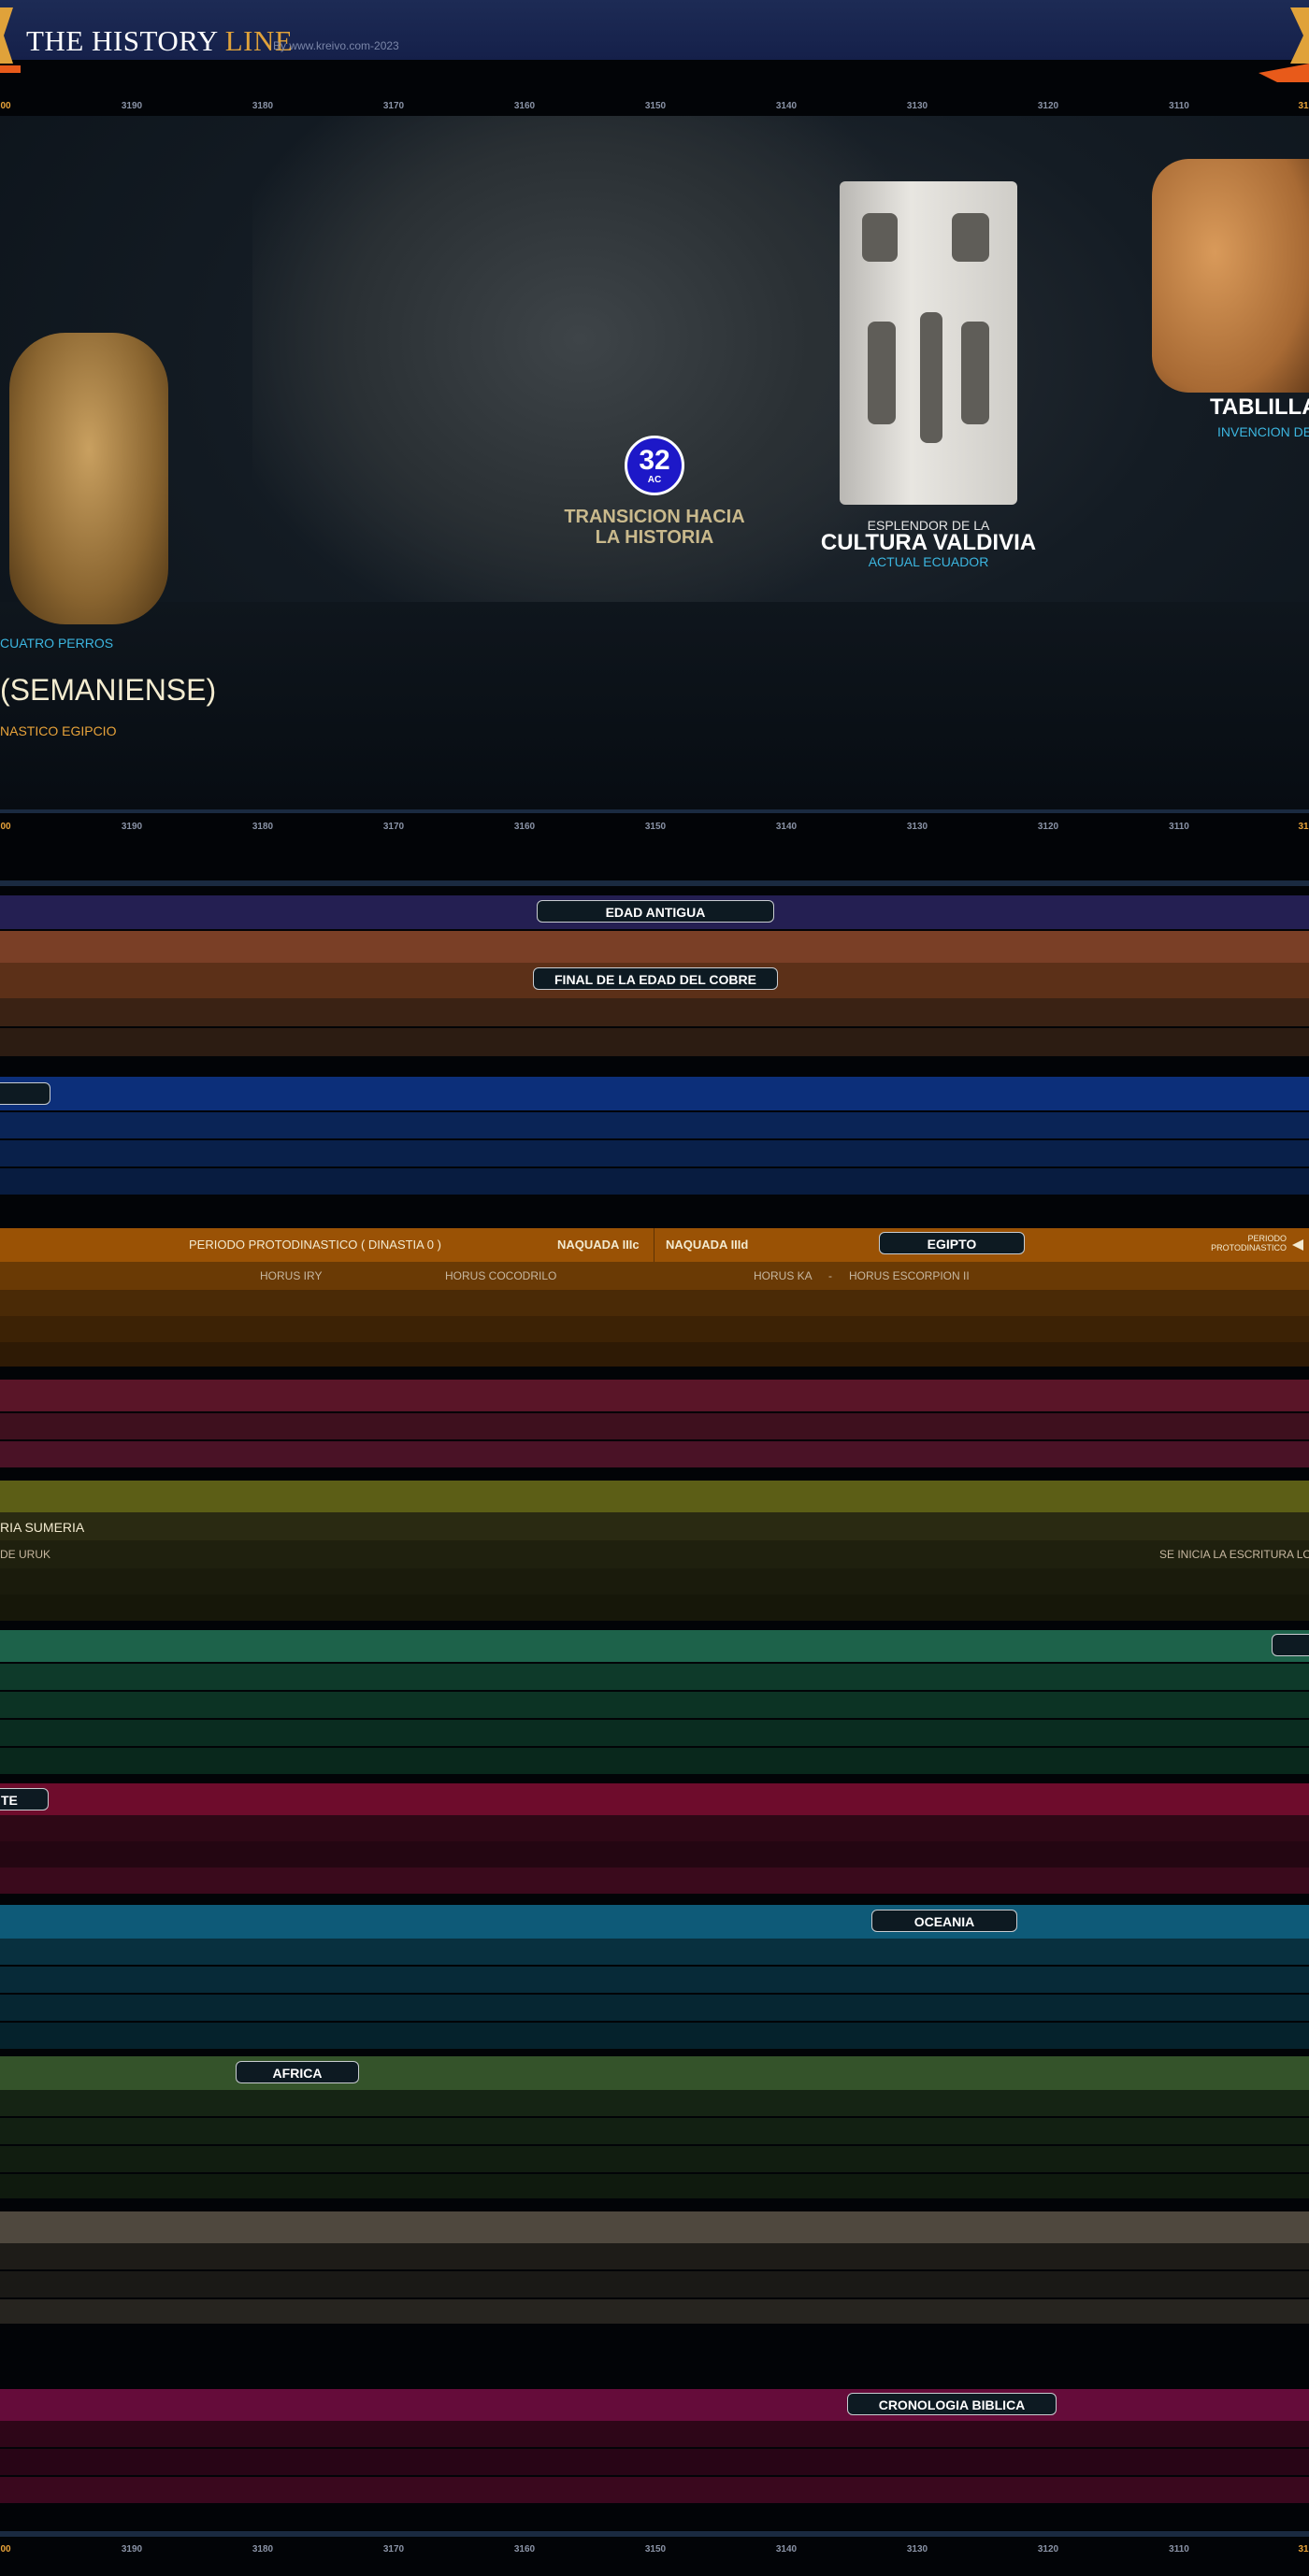  Describe the element at coordinates (654, 2227) in the screenshot. I see `band-taupe` at that location.